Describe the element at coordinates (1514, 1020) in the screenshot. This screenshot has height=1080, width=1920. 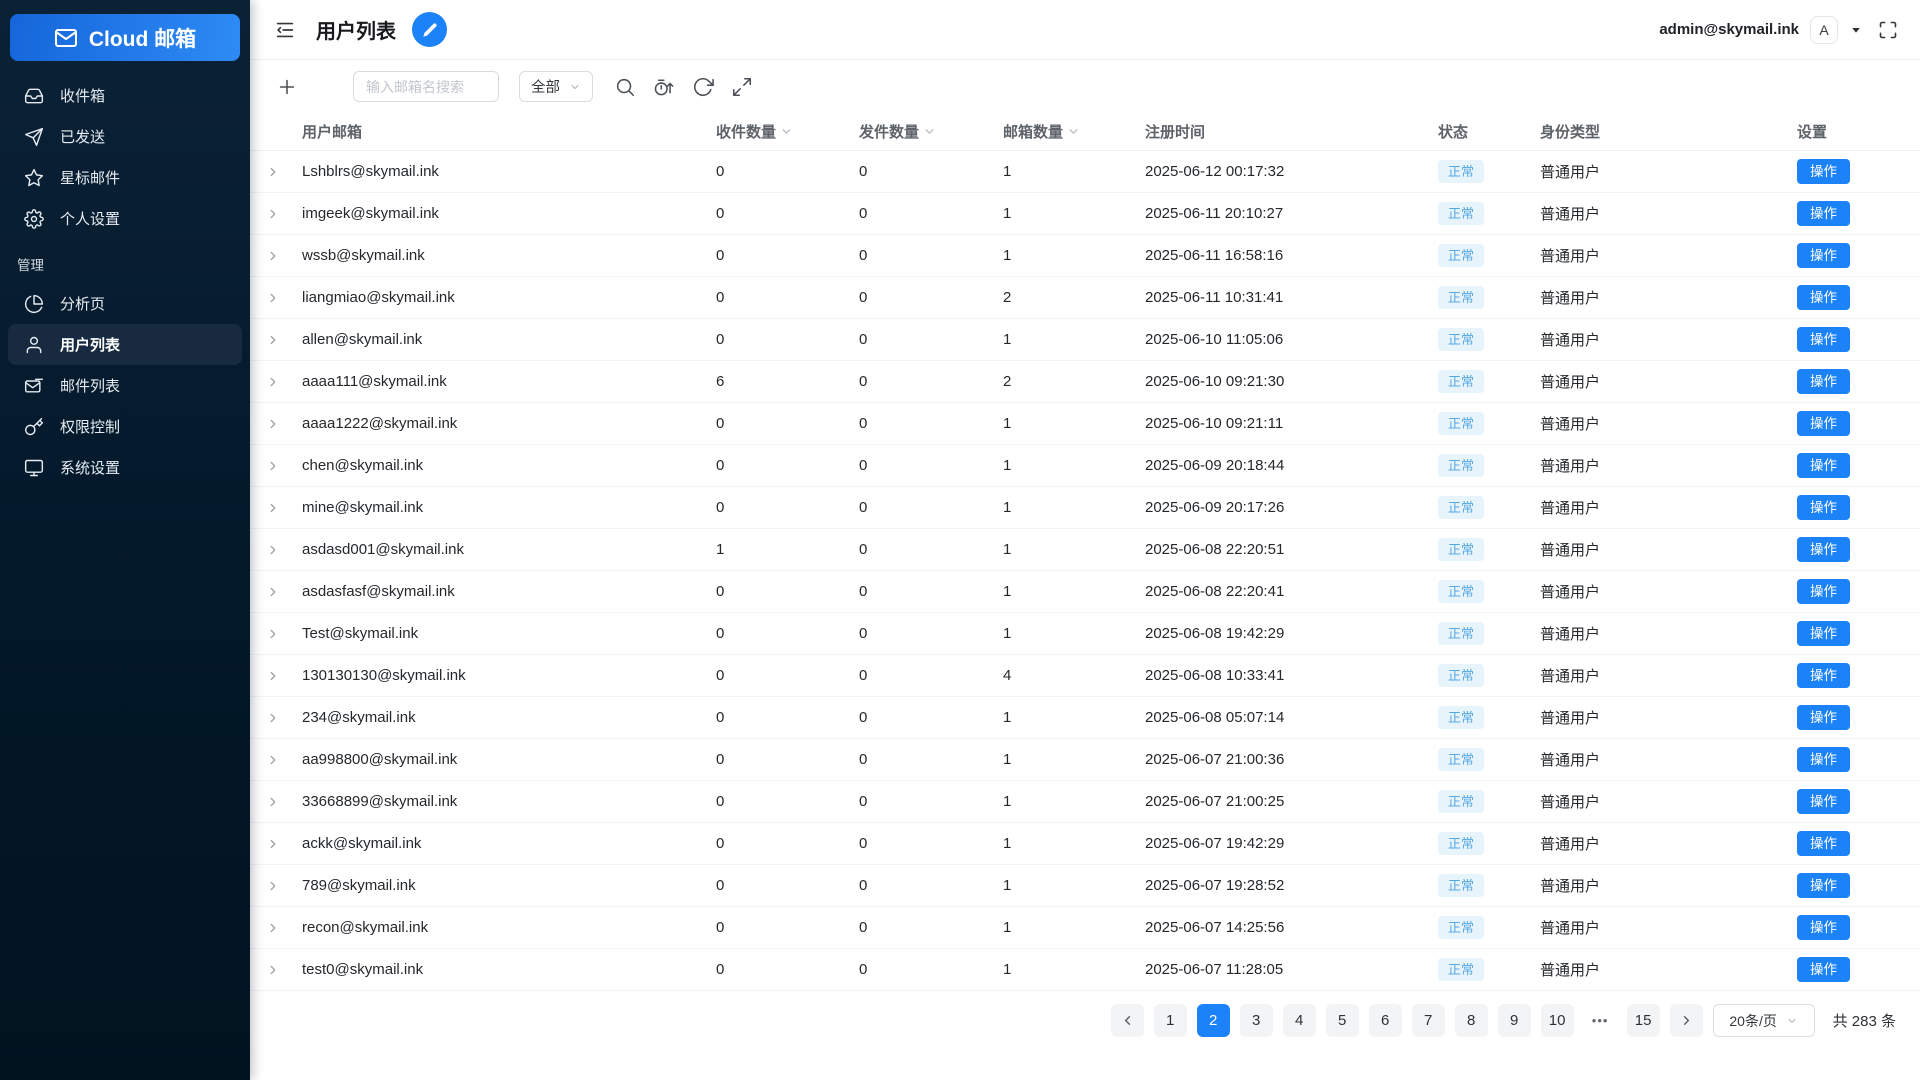
I see `page-button: 9` at that location.